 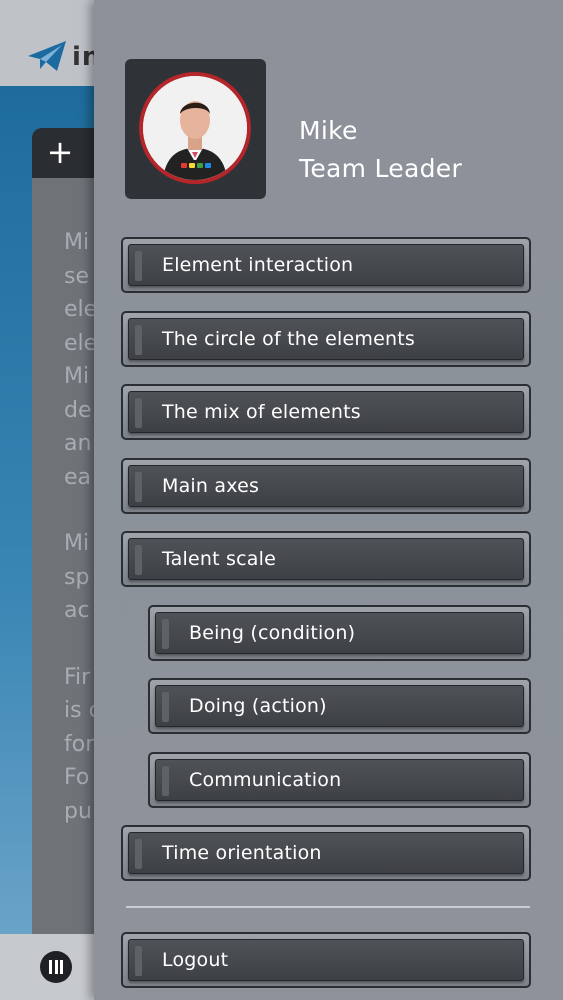 I want to click on menu-item-mix-of-elements: The mix of elements, so click(x=326, y=412).